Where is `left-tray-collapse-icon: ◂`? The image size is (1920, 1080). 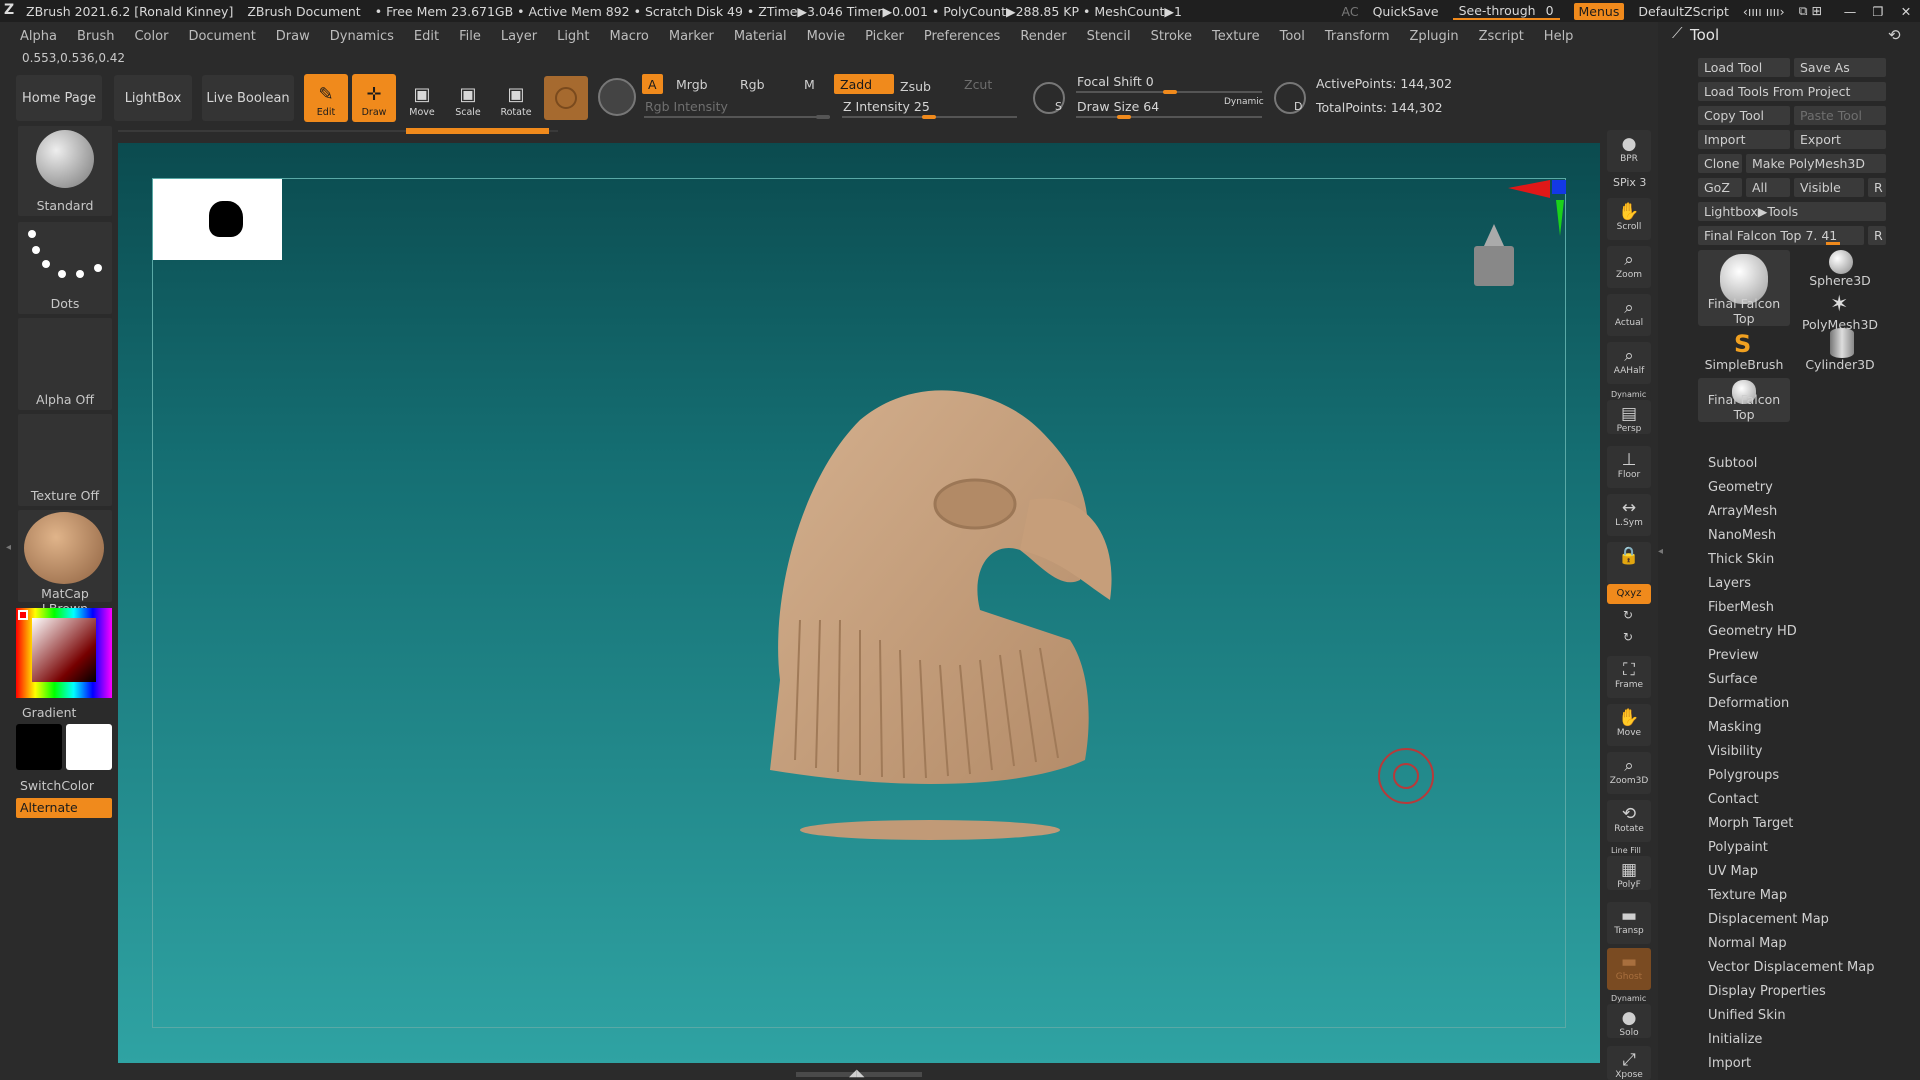
left-tray-collapse-icon: ◂ is located at coordinates (8, 547).